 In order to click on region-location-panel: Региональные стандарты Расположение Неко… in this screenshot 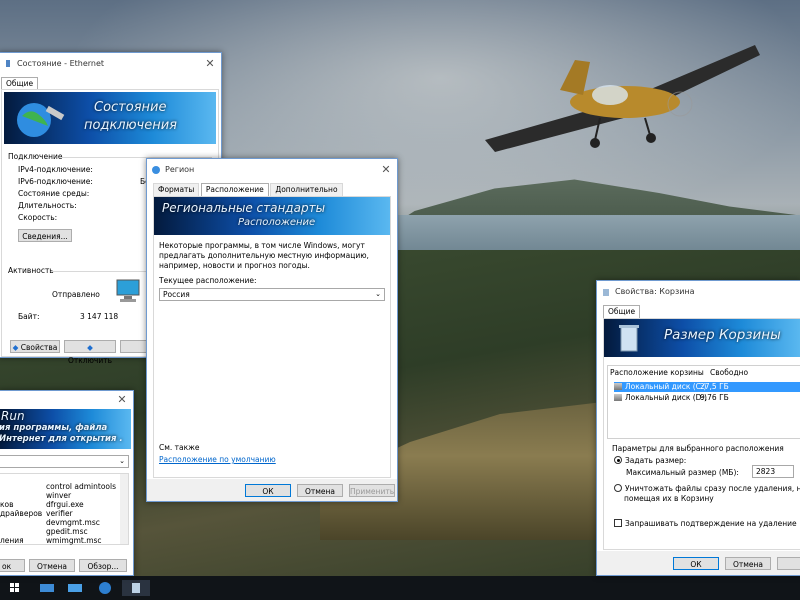, I will do `click(272, 337)`.